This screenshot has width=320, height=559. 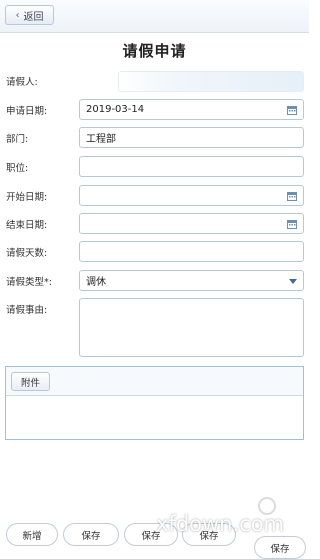 What do you see at coordinates (27, 225) in the screenshot?
I see `end-date-label: 结束日期:` at bounding box center [27, 225].